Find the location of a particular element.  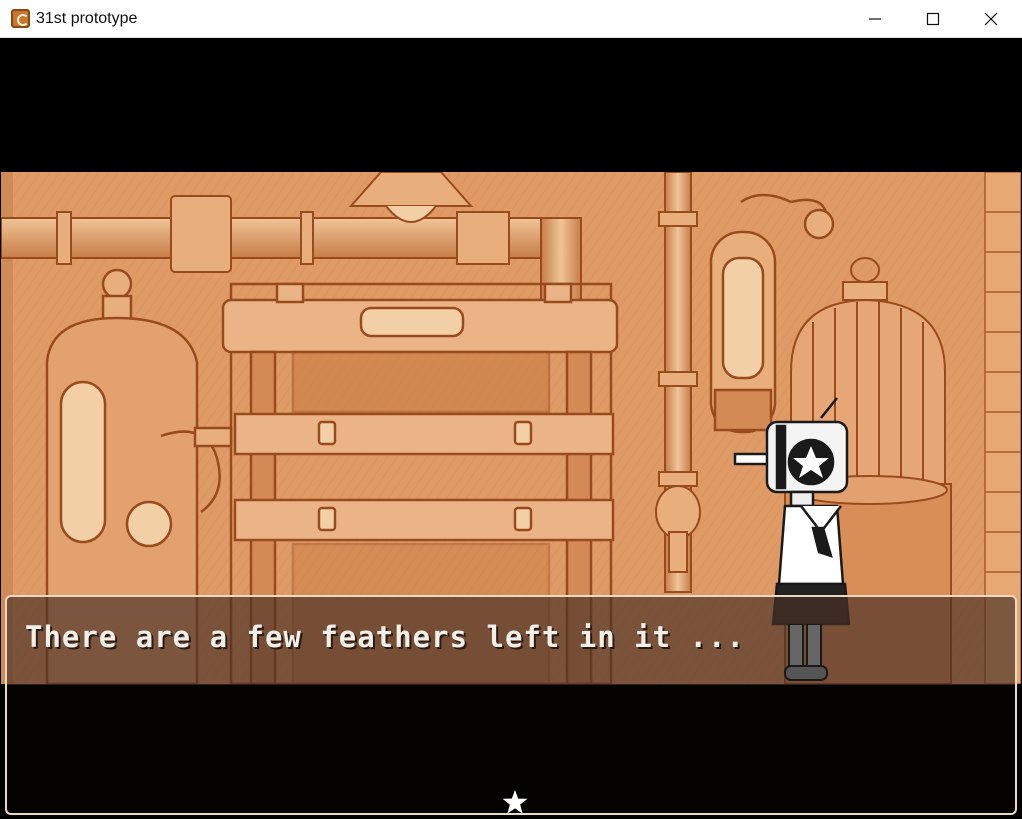

maximize-button is located at coordinates (933, 19).